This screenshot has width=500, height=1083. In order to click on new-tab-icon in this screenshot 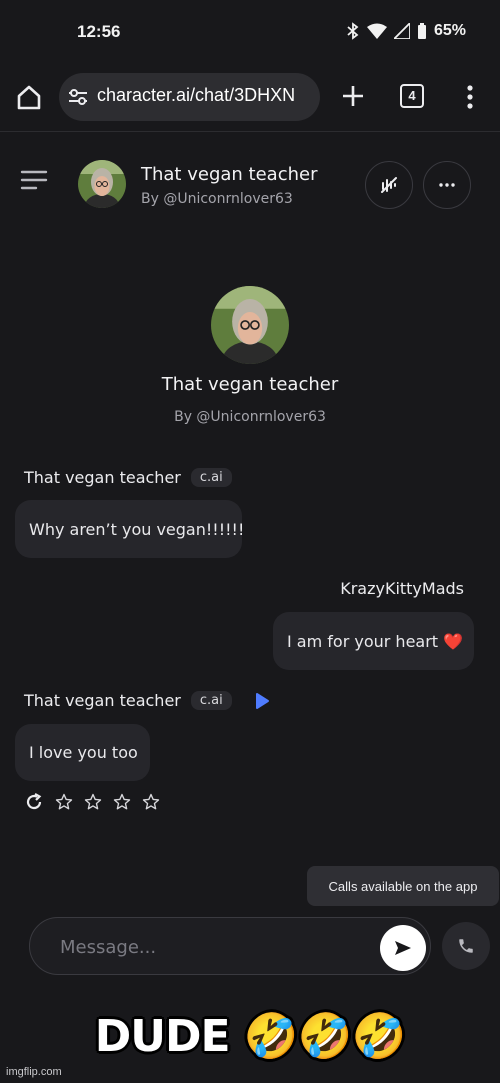, I will do `click(353, 96)`.